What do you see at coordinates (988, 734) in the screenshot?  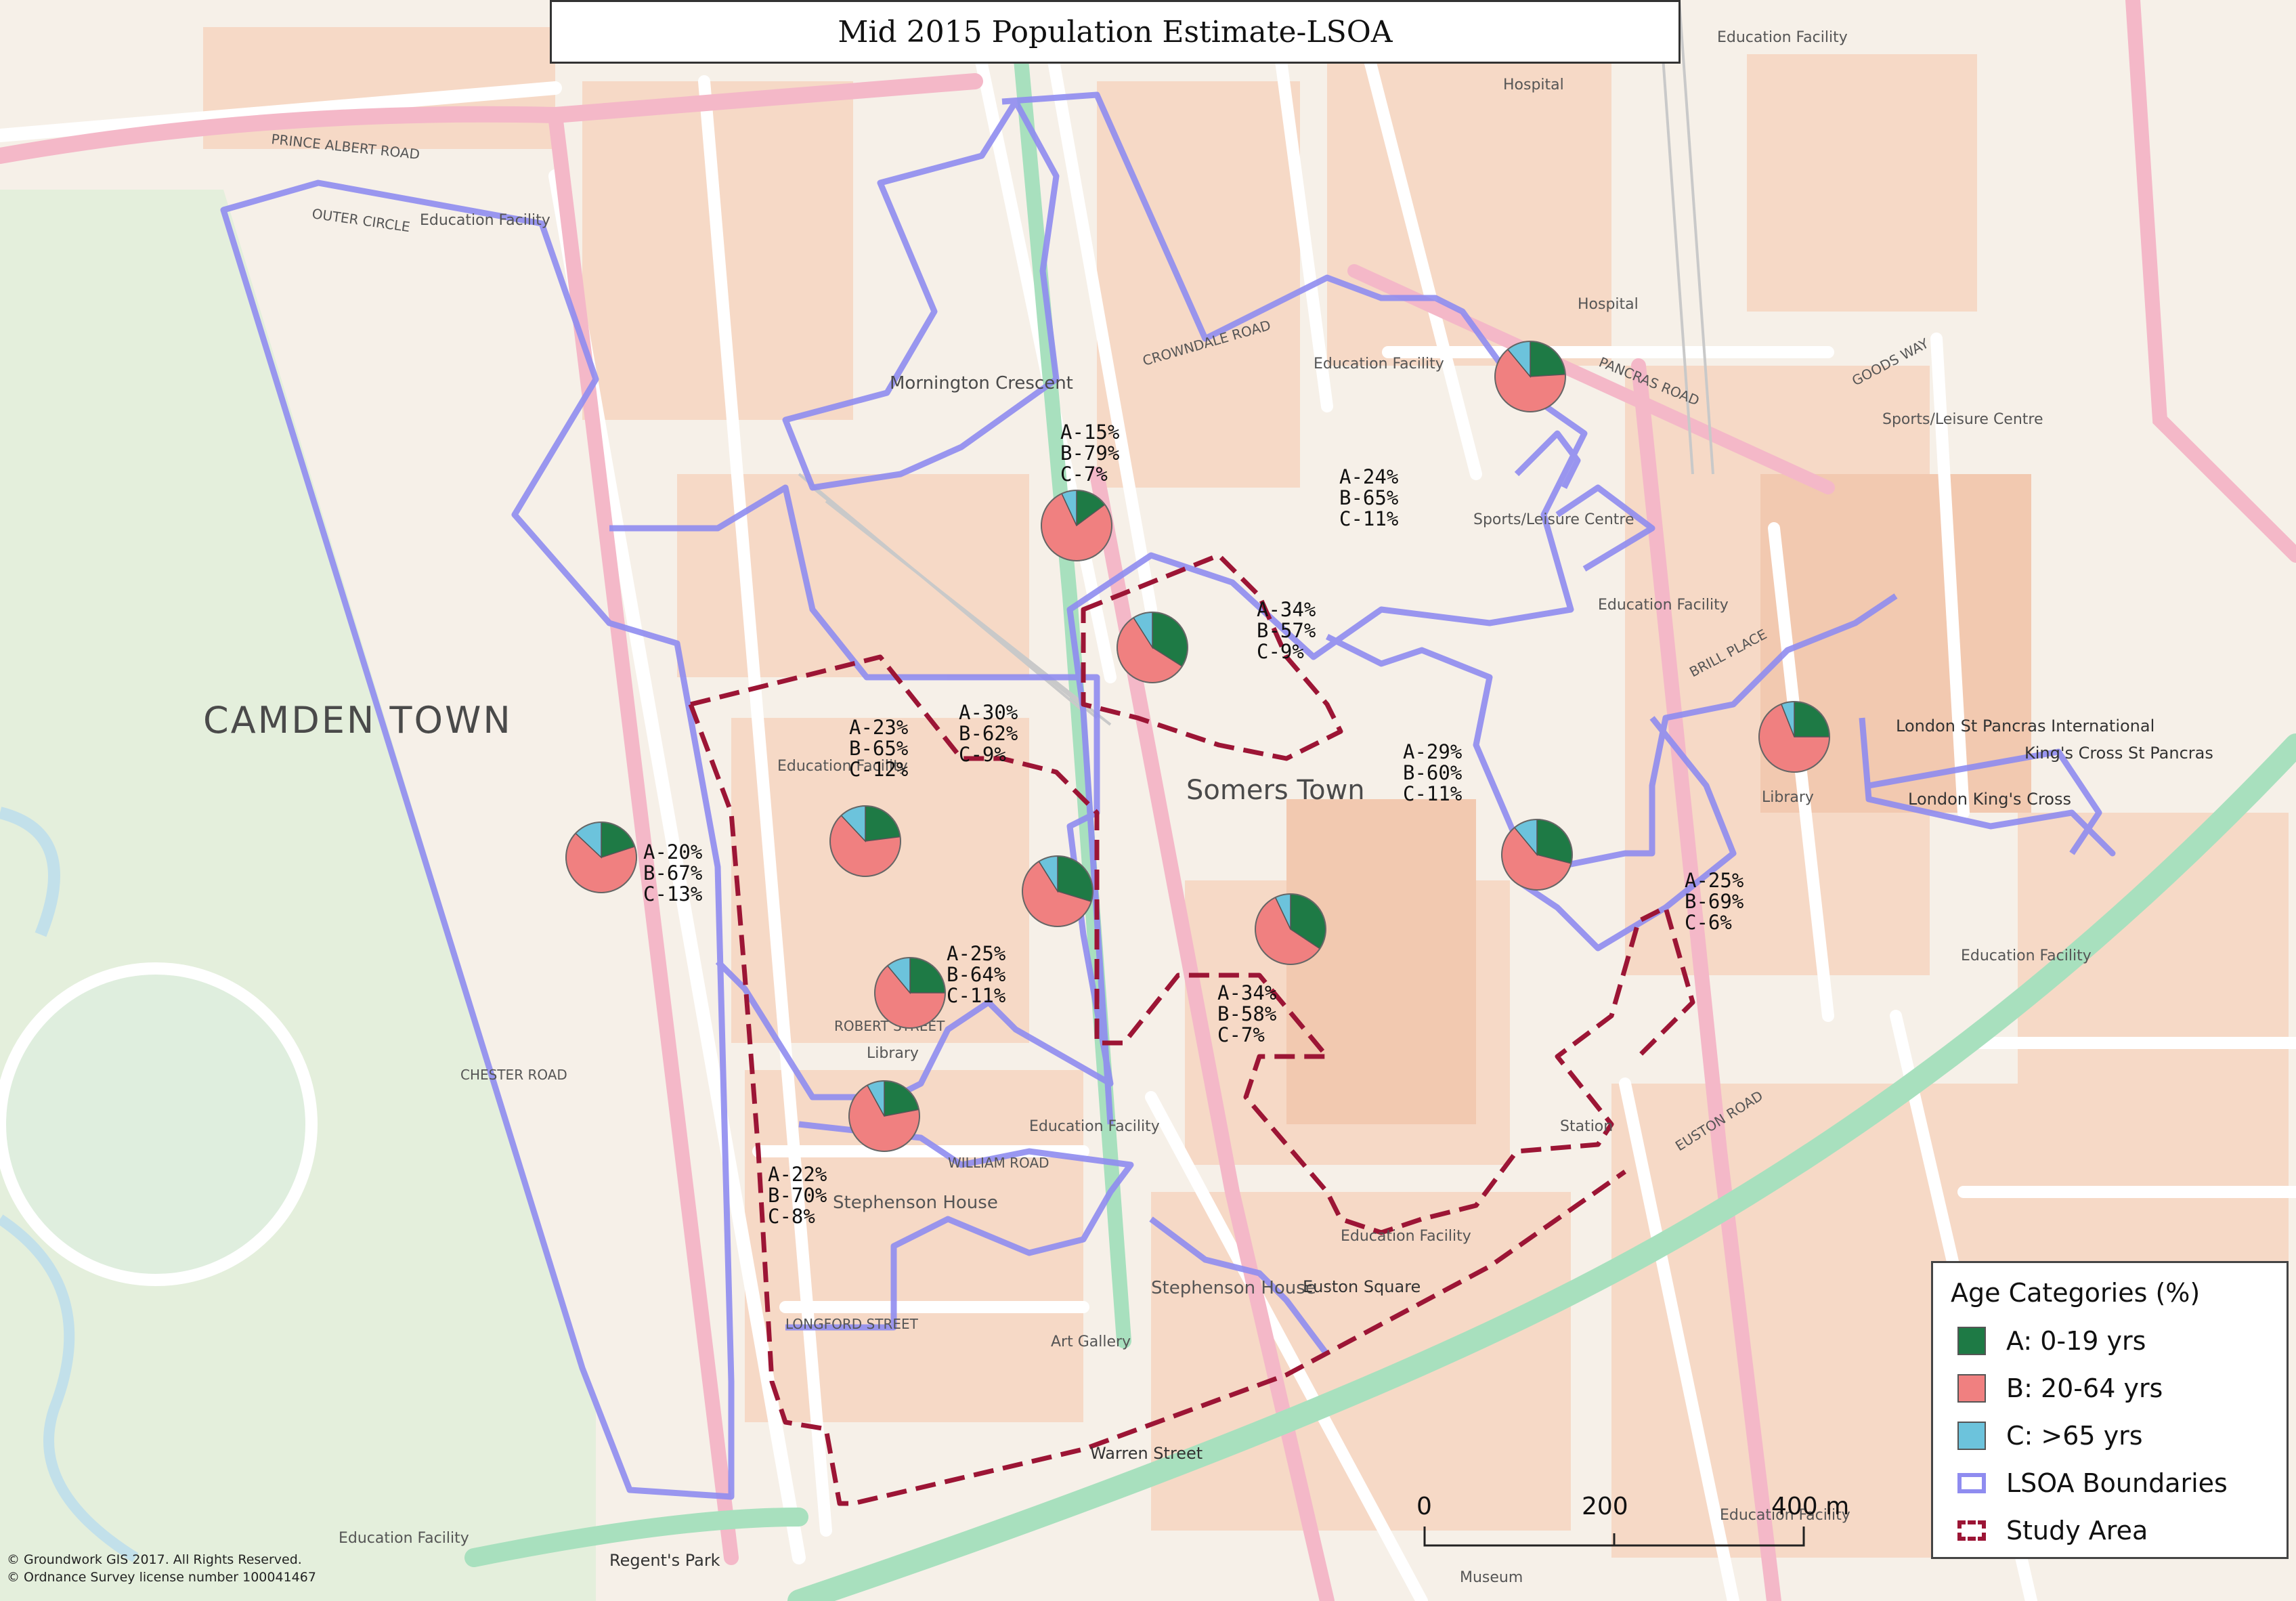 I see `pie-label-line: B-62%` at bounding box center [988, 734].